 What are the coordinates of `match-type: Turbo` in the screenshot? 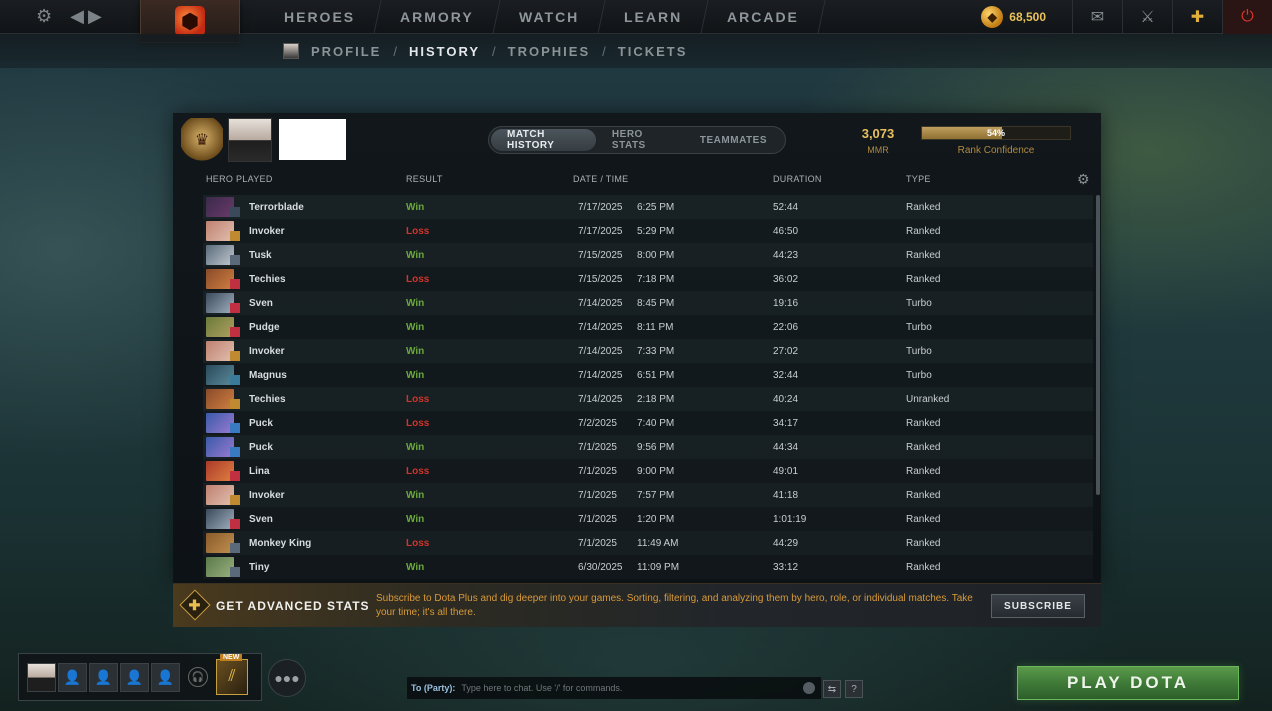 It's located at (919, 303).